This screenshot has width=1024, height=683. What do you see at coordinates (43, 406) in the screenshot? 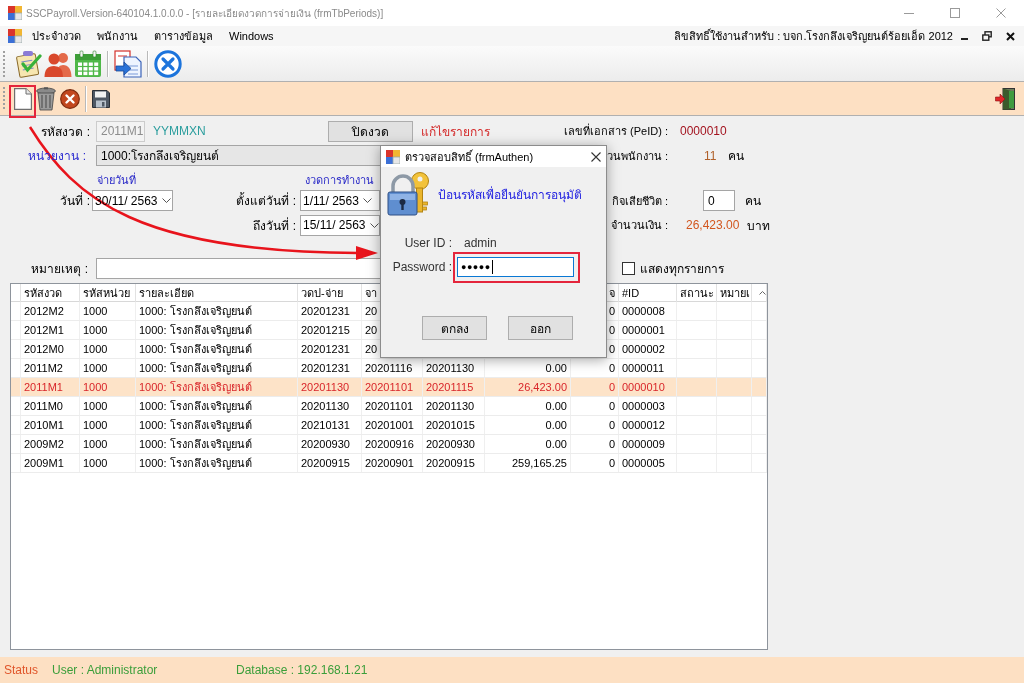
I see `table-cell: 2011M0` at bounding box center [43, 406].